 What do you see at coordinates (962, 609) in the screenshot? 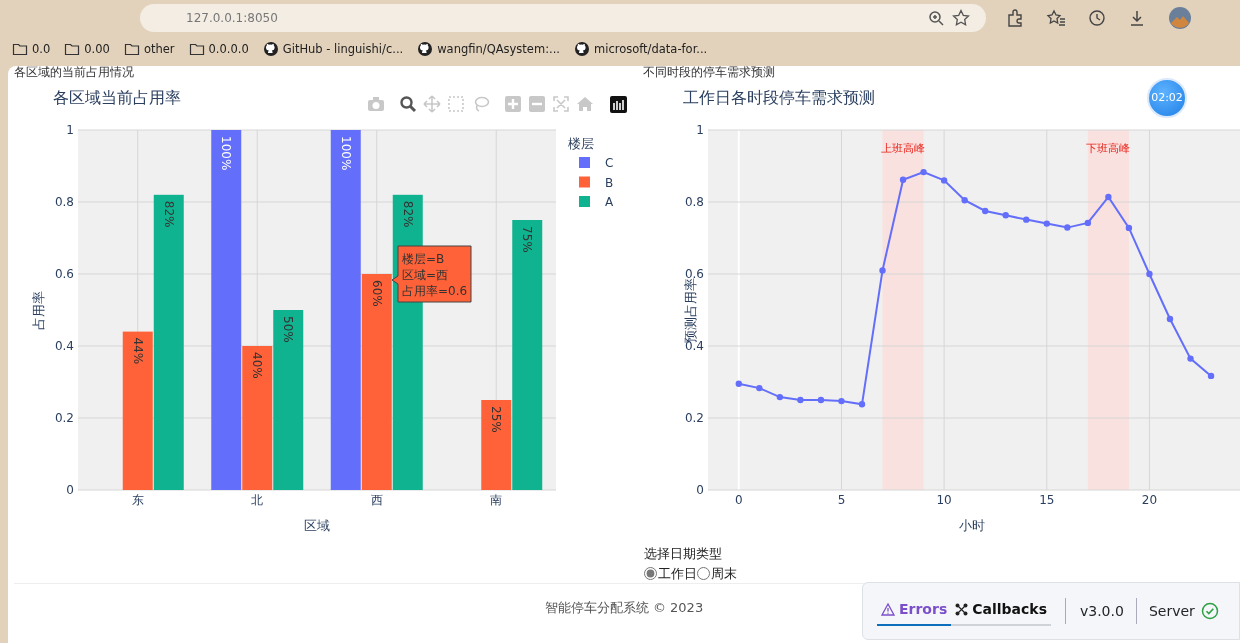
I see `graph-icon` at bounding box center [962, 609].